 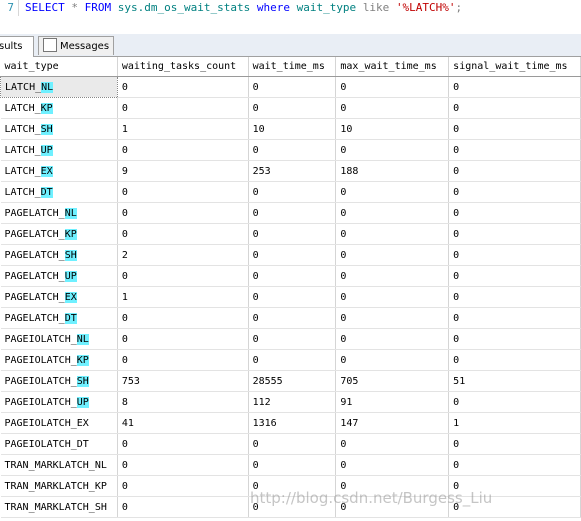 I want to click on cell-waiting-tasks-count: 9, so click(x=183, y=171).